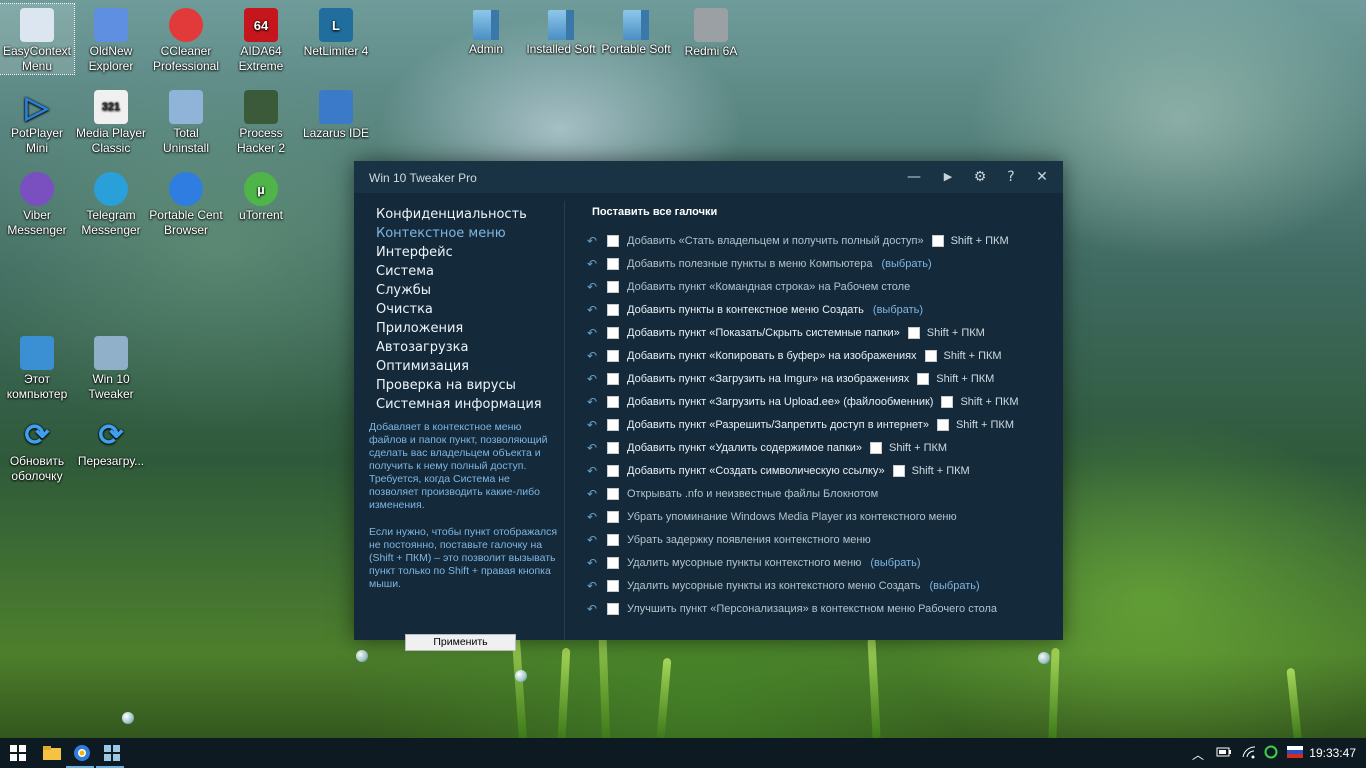  I want to click on desktop-icon: Admin, so click(486, 30).